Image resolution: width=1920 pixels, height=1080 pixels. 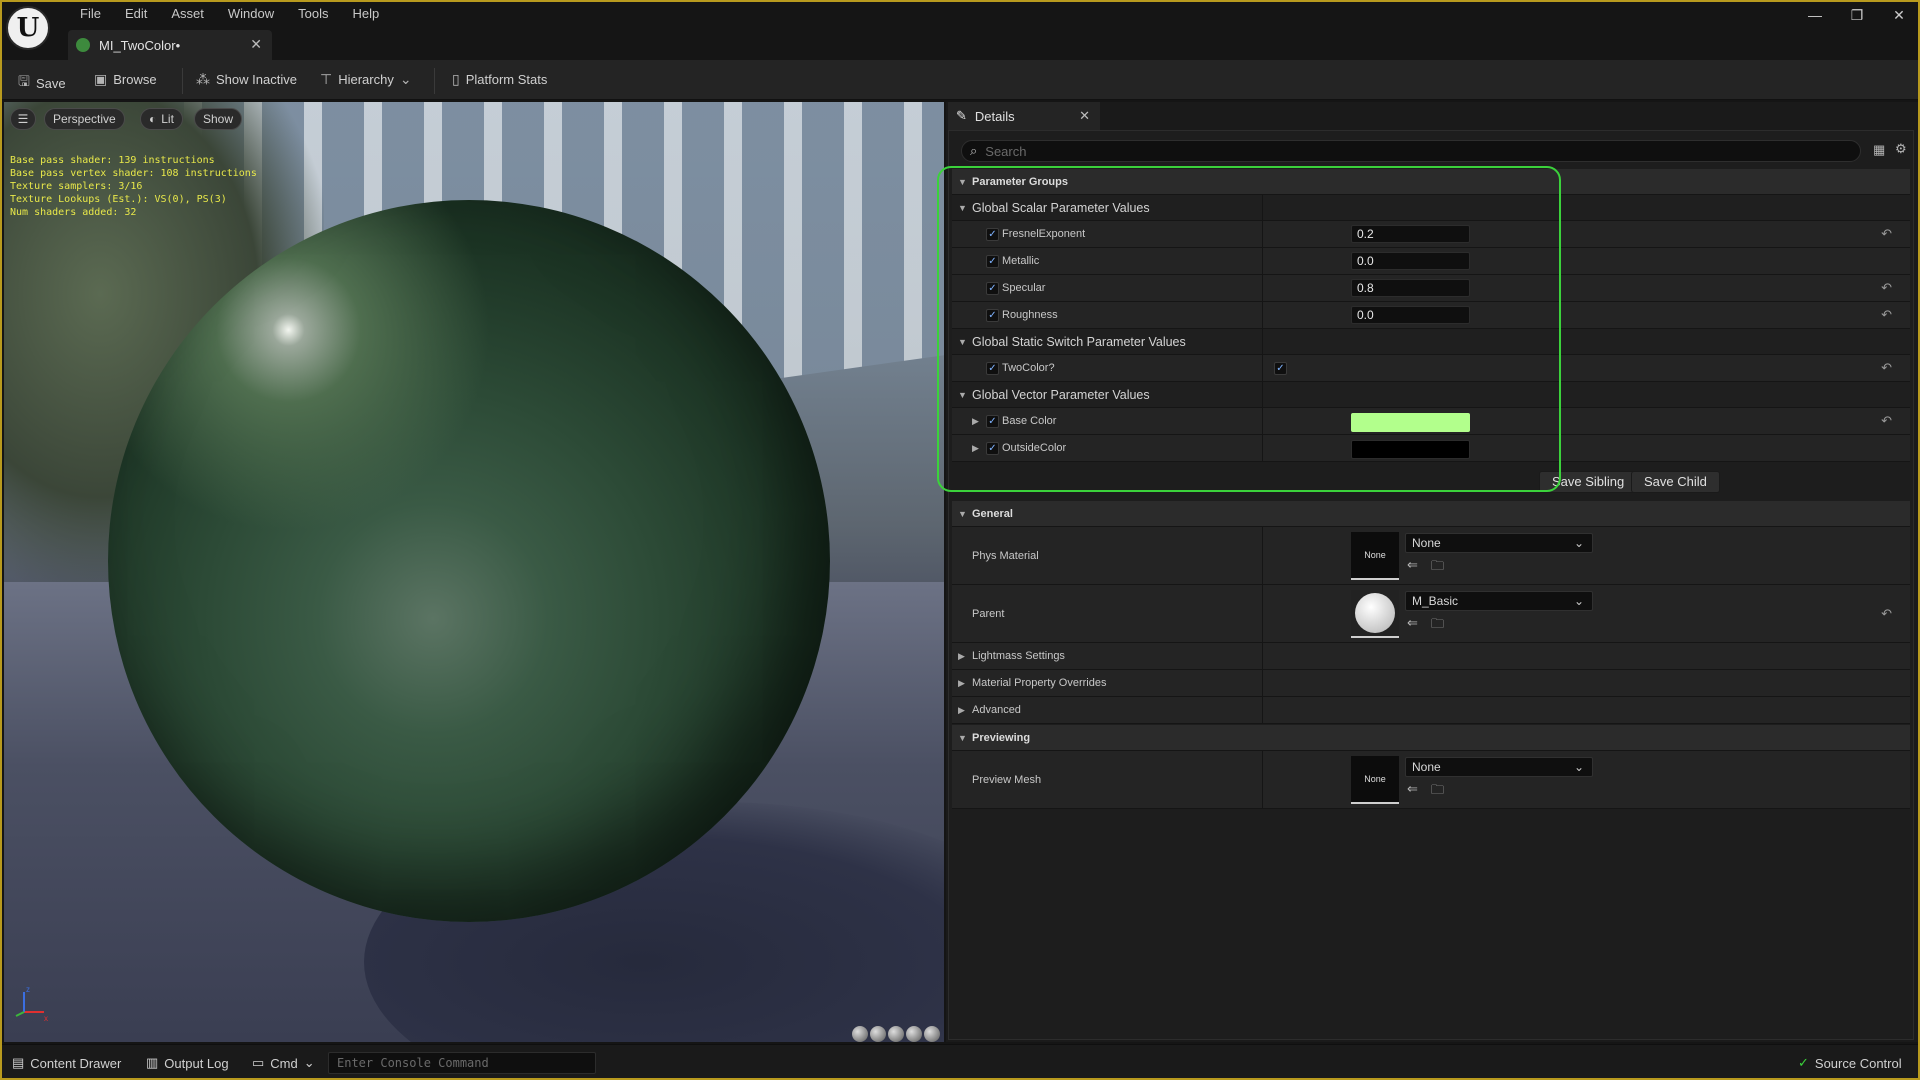 I want to click on preview-shape-buttons, so click(x=896, y=1034).